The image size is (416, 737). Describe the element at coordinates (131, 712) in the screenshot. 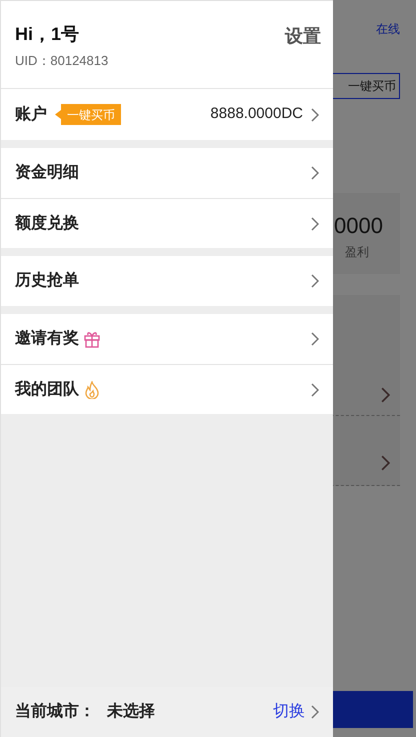

I see `city-value: 未选择` at that location.